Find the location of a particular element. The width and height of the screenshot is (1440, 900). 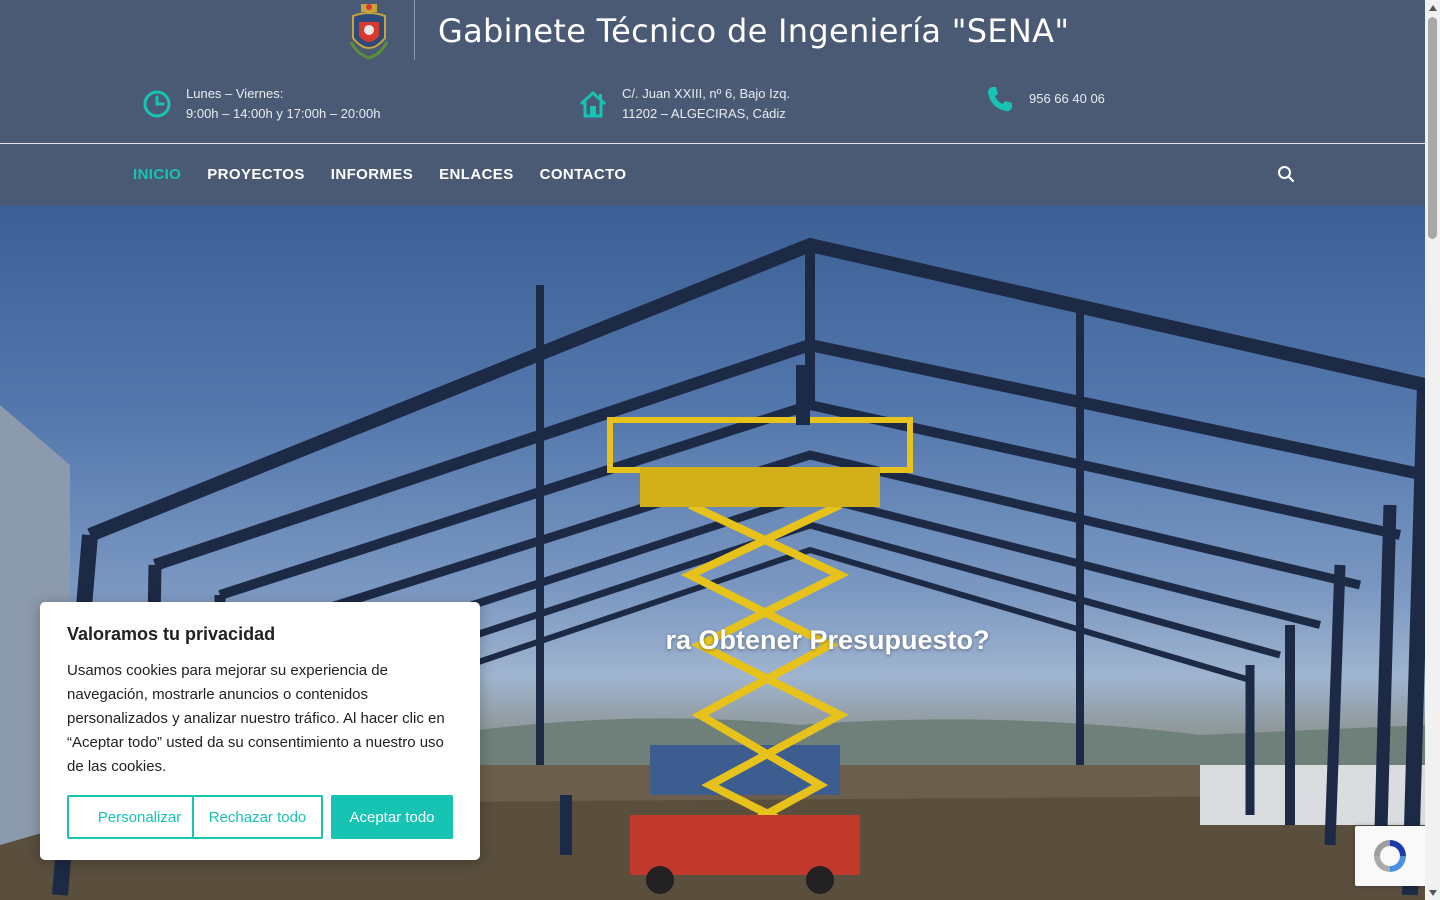

reject-all-button: Rechazar todo is located at coordinates (257, 817).